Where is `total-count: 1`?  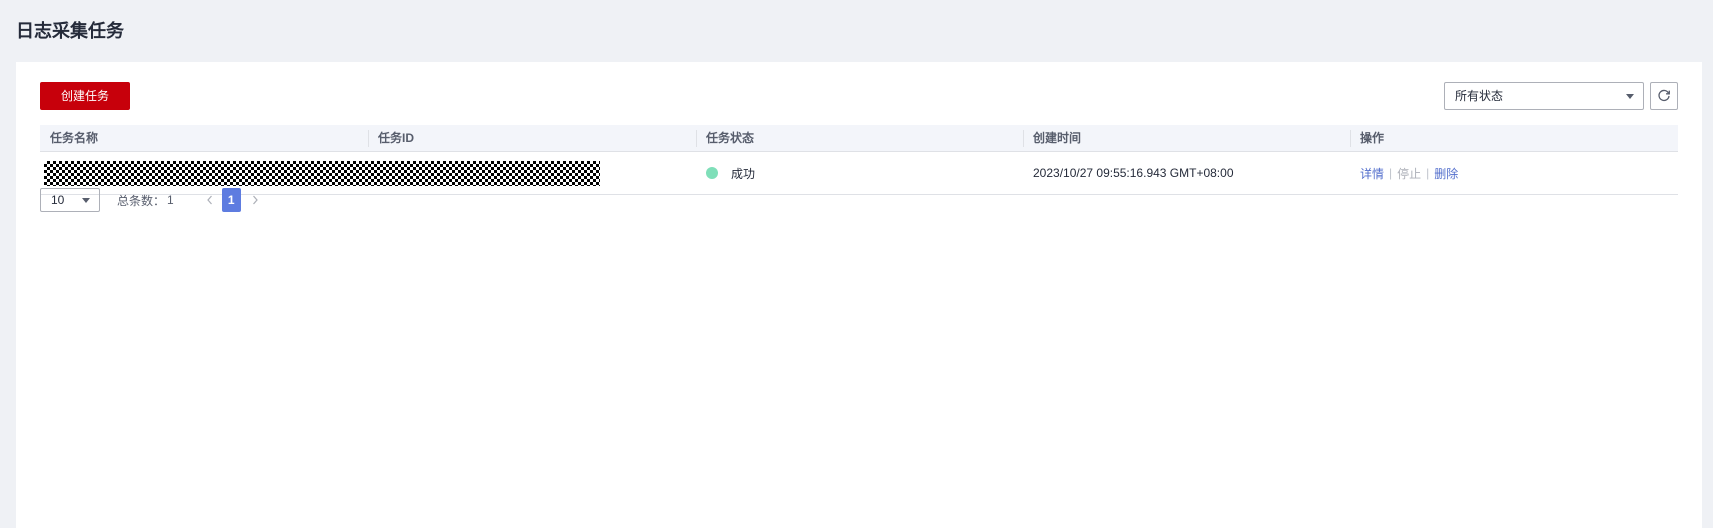 total-count: 1 is located at coordinates (170, 200).